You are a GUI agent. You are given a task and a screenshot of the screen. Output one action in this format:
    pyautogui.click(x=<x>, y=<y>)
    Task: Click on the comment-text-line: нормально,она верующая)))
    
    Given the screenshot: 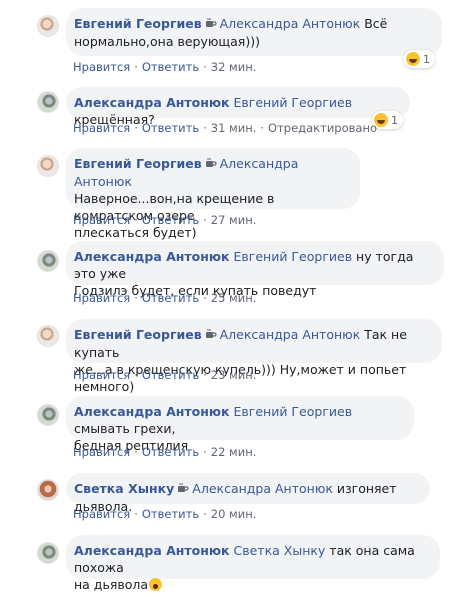 What is the action you would take?
    pyautogui.click(x=167, y=41)
    